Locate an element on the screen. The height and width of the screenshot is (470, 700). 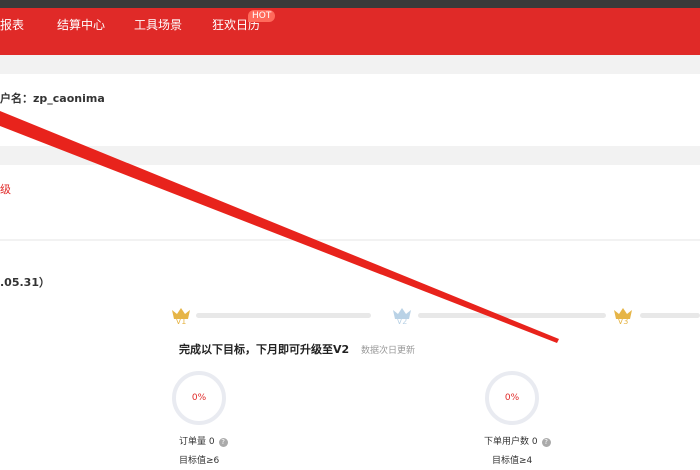
metric-label: 订单量 0 is located at coordinates (197, 442).